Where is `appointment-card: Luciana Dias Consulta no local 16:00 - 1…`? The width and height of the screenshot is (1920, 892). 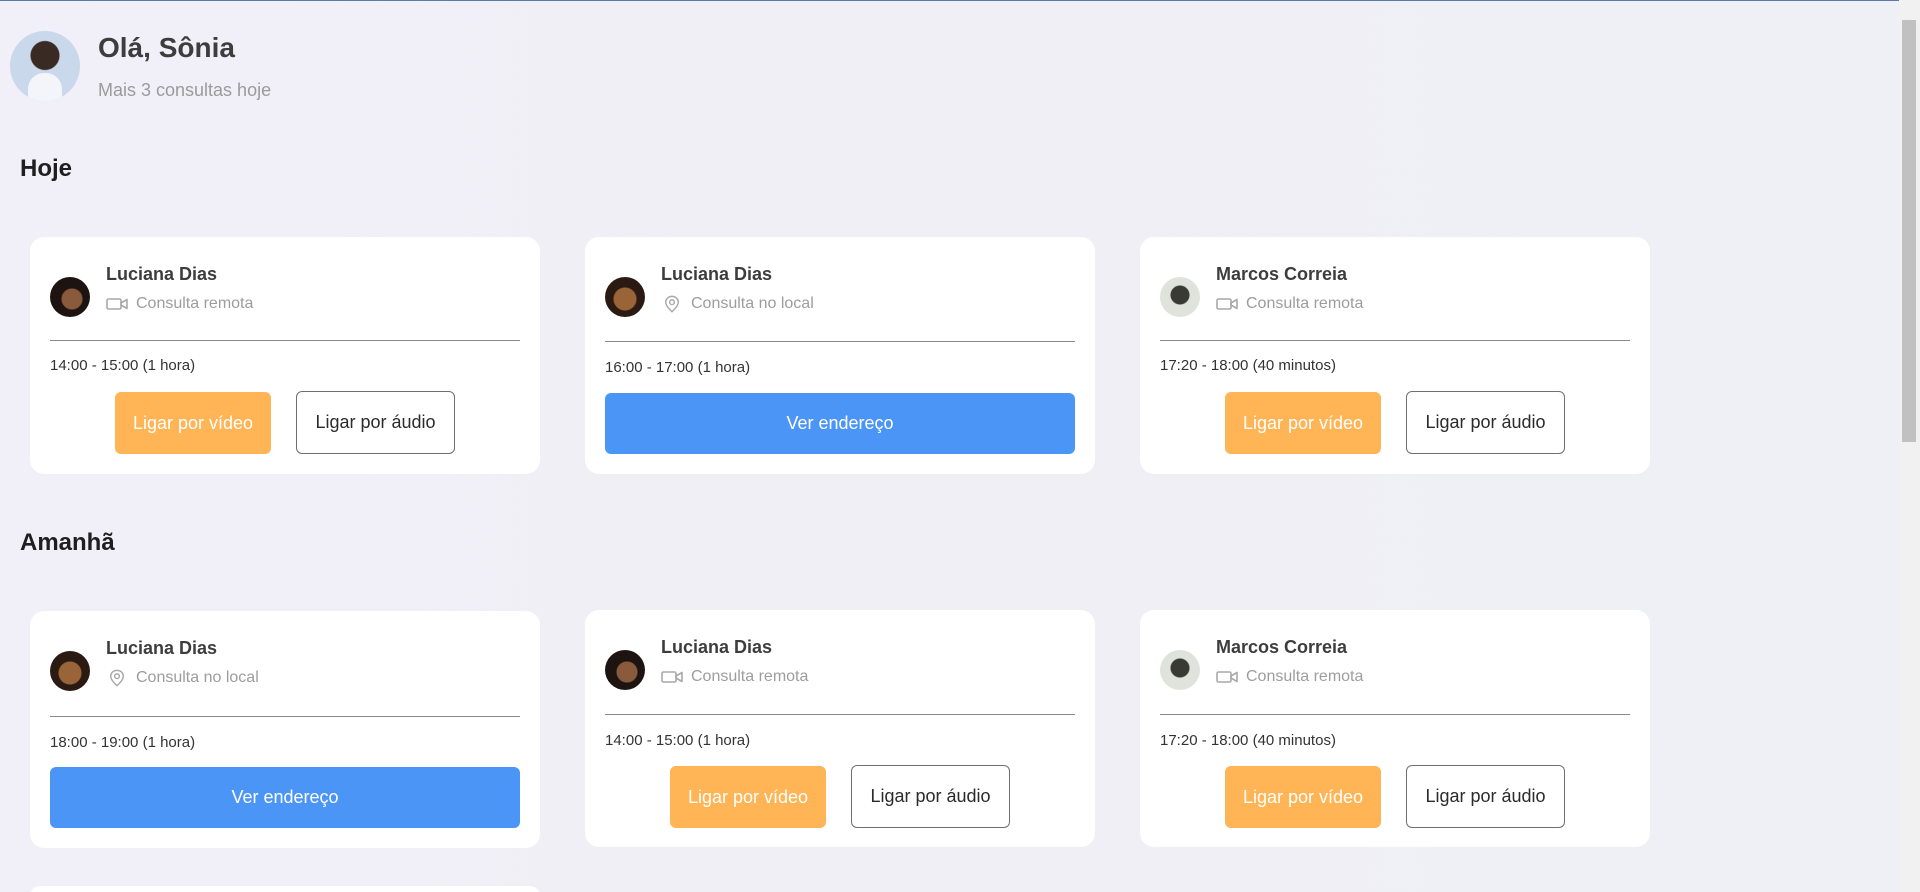
appointment-card: Luciana Dias Consulta no local 16:00 - 1… is located at coordinates (840, 355).